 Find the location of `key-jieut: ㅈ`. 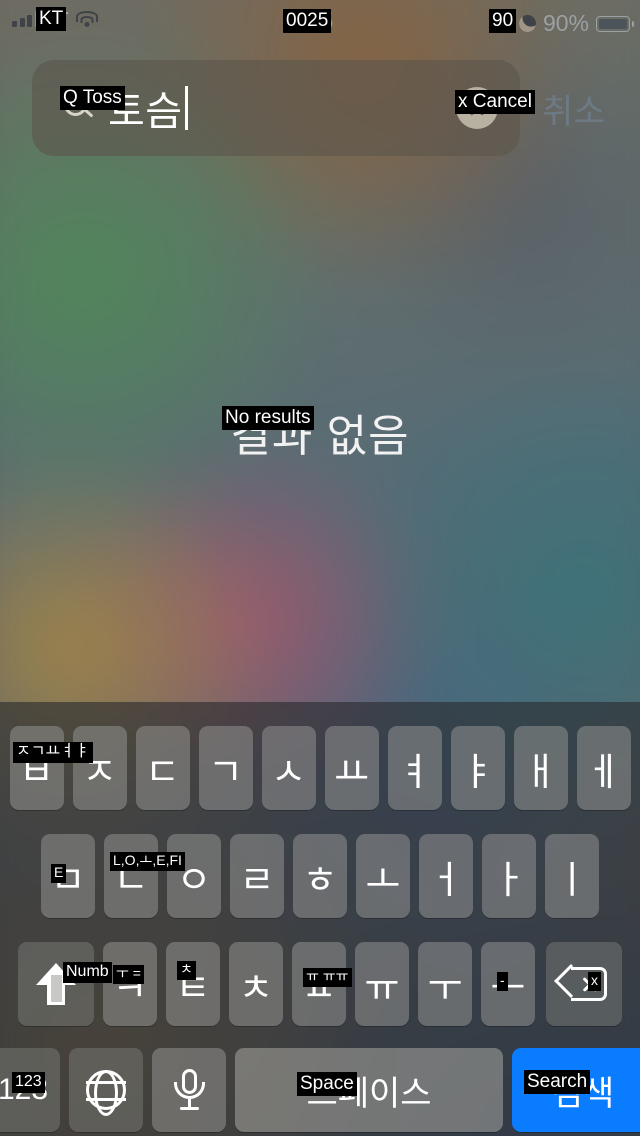

key-jieut: ㅈ is located at coordinates (99, 768).